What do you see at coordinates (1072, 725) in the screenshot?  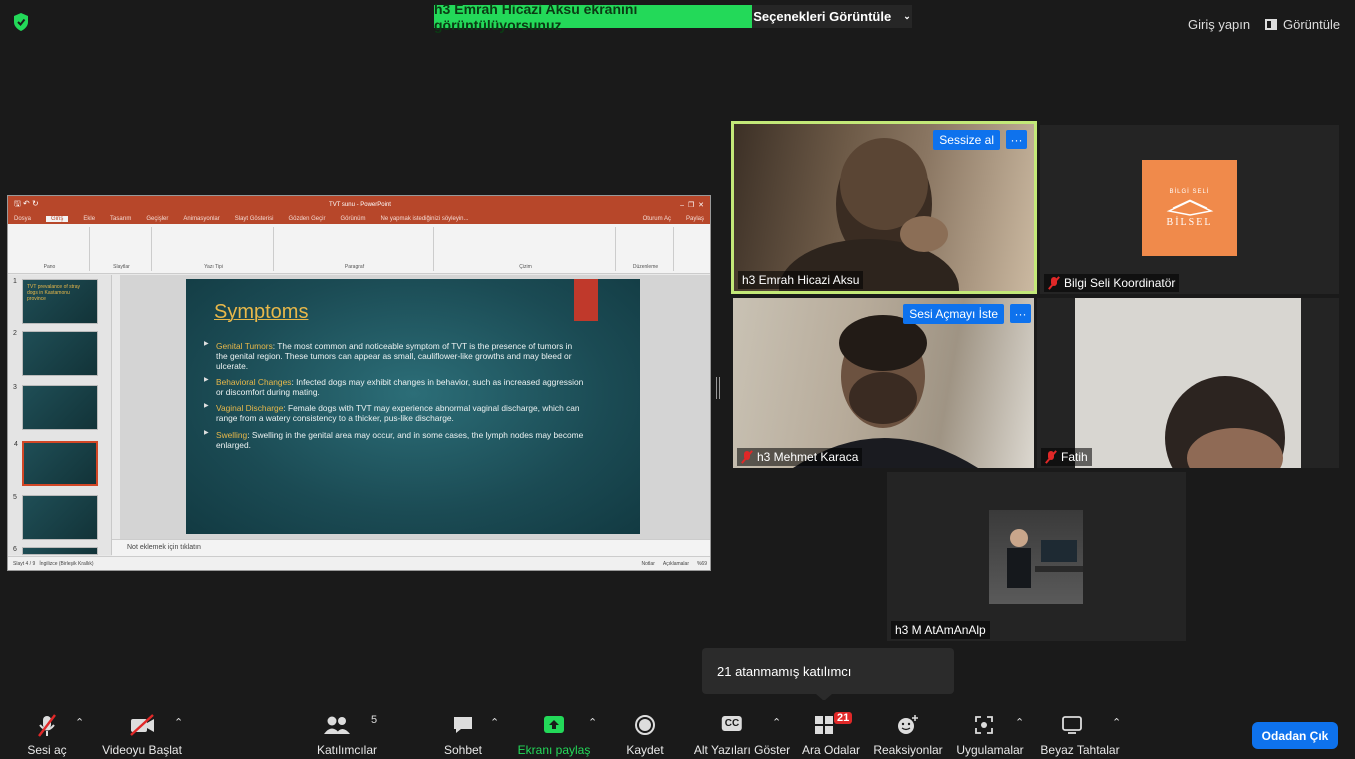 I see `whiteboard-icon` at bounding box center [1072, 725].